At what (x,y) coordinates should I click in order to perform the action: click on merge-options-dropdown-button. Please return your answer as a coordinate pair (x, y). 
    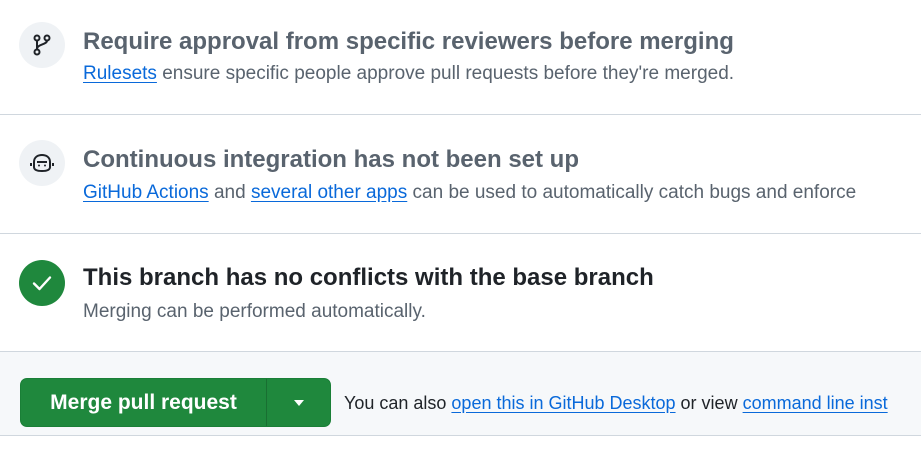
    Looking at the image, I should click on (298, 402).